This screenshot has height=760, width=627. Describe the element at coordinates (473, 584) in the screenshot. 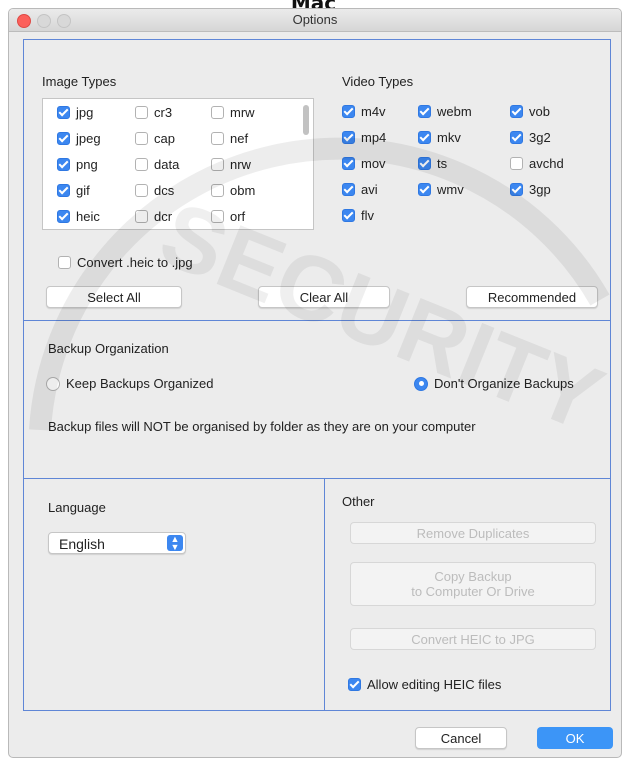

I see `copy-backup-button: Copy Backup to Computer Or Drive` at that location.